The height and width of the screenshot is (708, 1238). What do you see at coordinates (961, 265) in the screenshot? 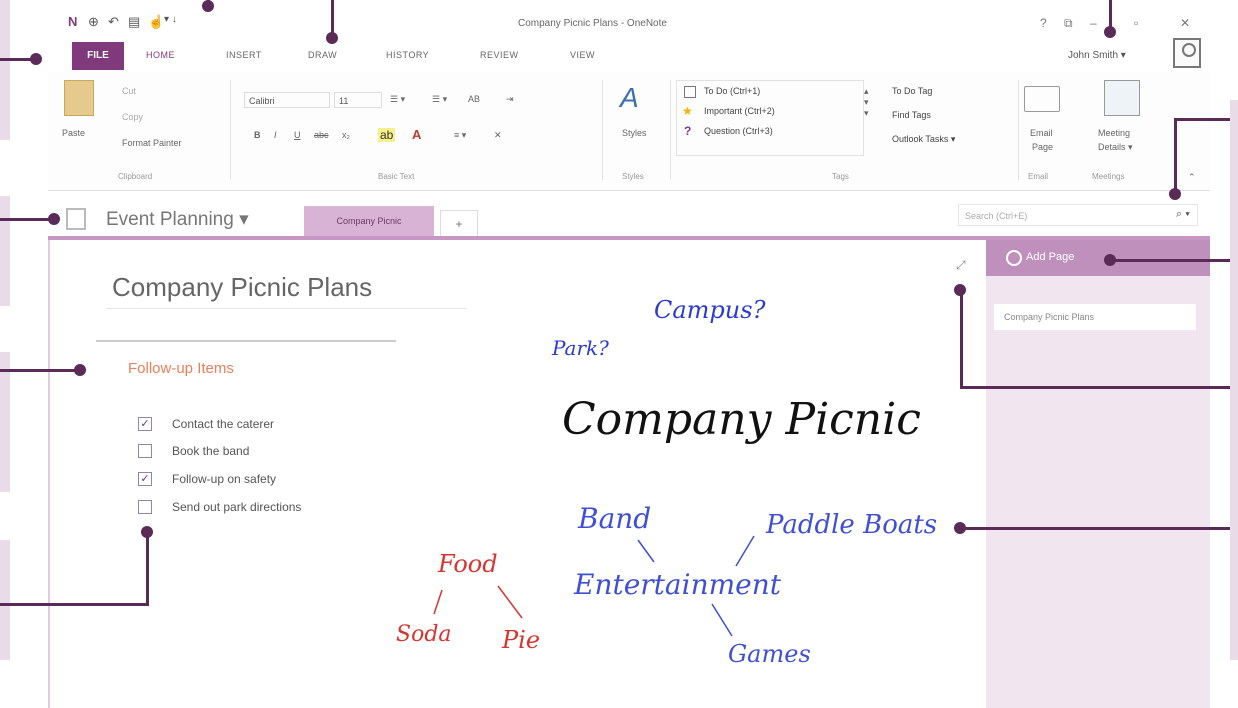
I see `full-page-view-icon: ⤢` at bounding box center [961, 265].